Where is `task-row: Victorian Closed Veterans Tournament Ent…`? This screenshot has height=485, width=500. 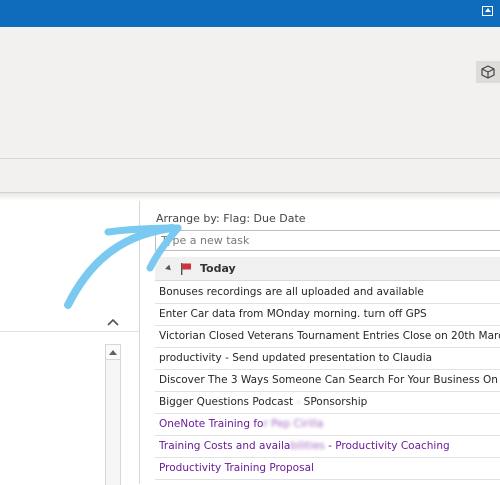 task-row: Victorian Closed Veterans Tournament Ent… is located at coordinates (327, 337).